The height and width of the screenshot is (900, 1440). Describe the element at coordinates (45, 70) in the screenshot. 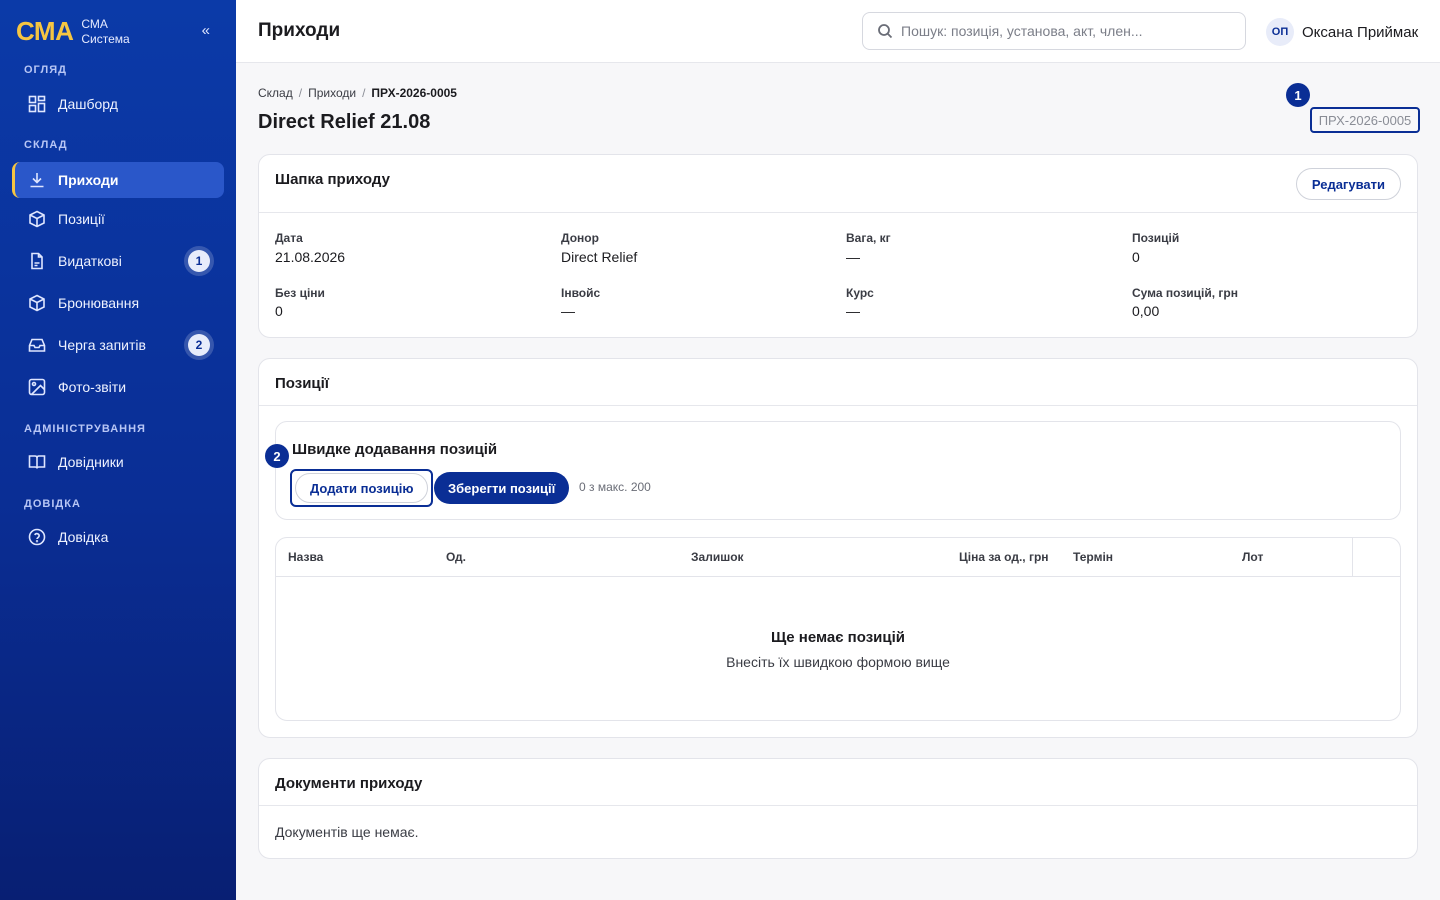

I see `section-overview: ОГЛЯД` at that location.